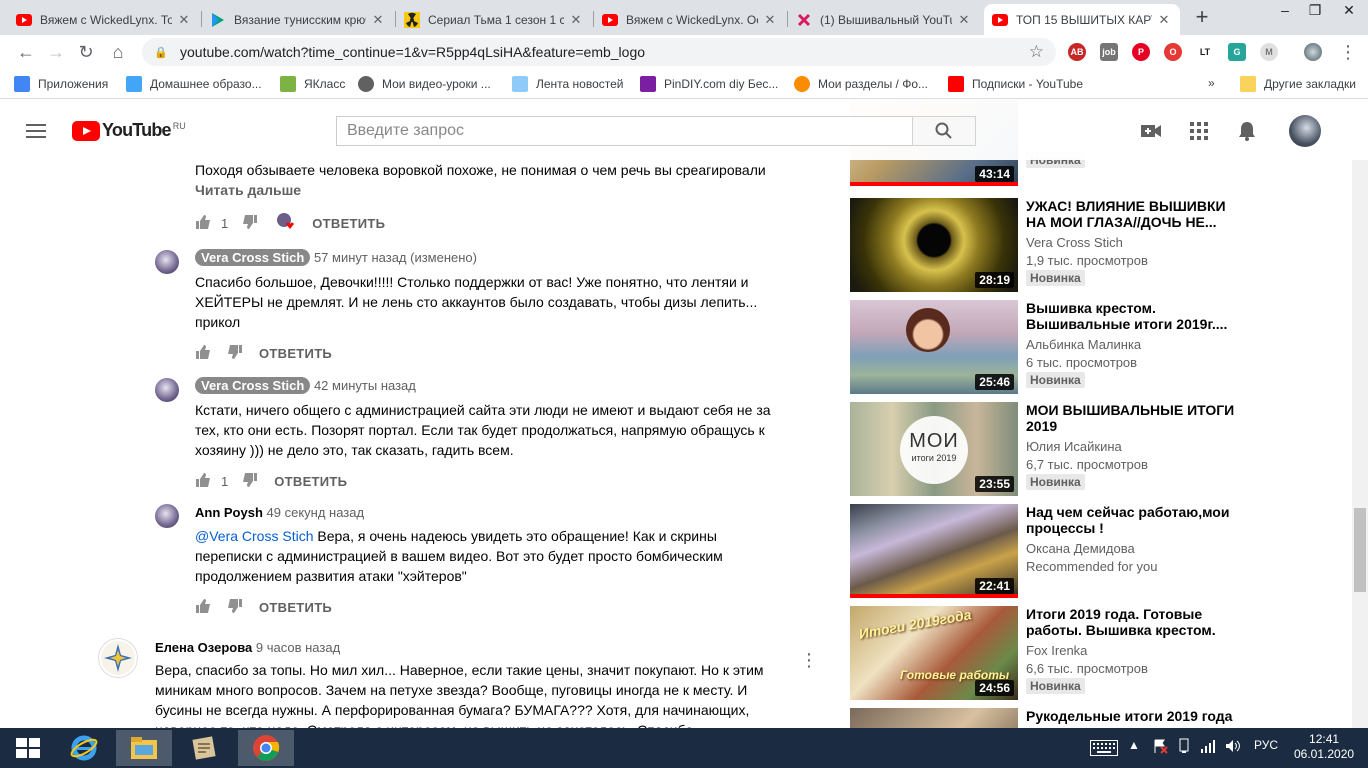 The width and height of the screenshot is (1368, 768). What do you see at coordinates (1104, 749) in the screenshot?
I see `keyboard-icon` at bounding box center [1104, 749].